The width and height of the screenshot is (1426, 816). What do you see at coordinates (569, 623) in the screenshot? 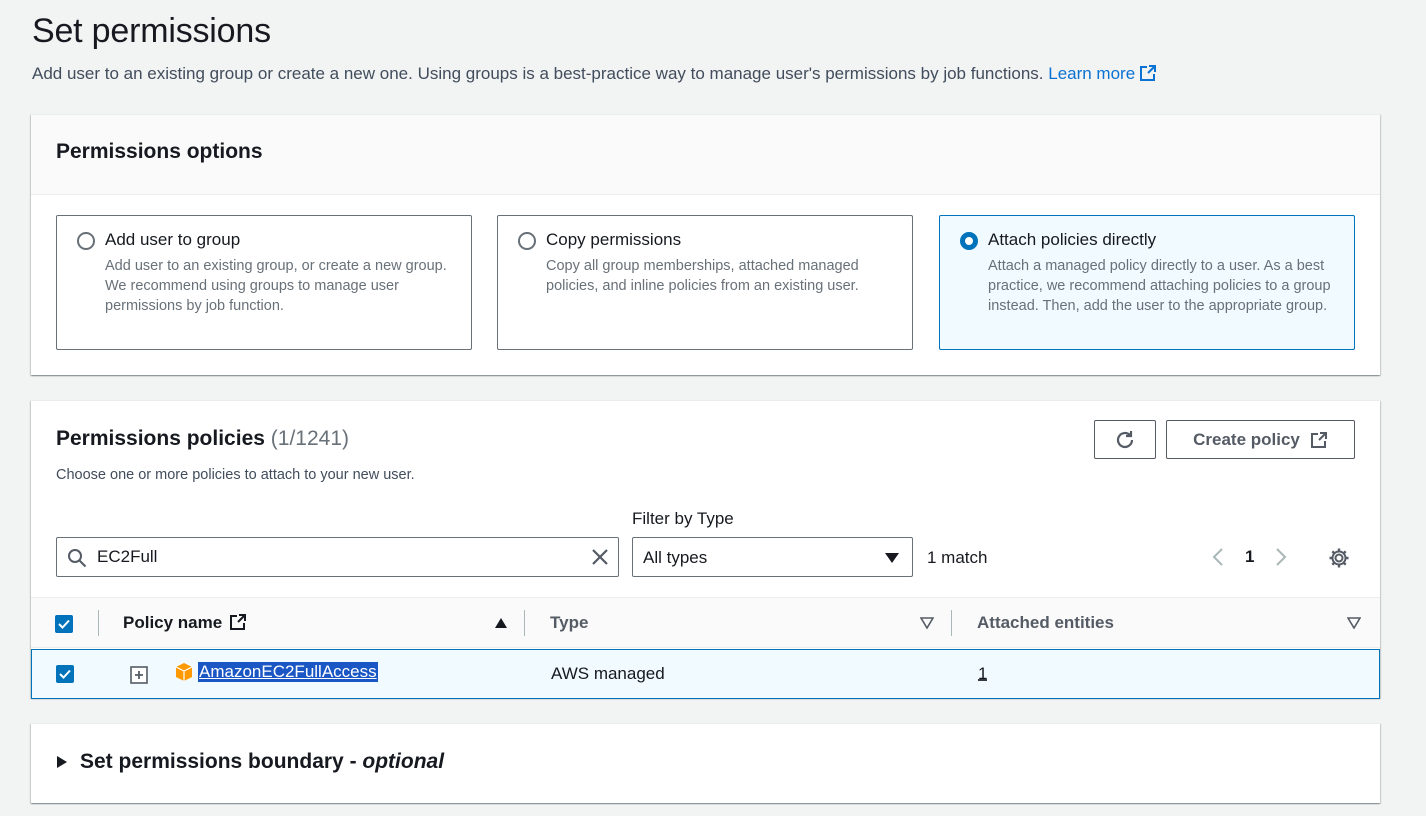
I see `column-type: Type` at bounding box center [569, 623].